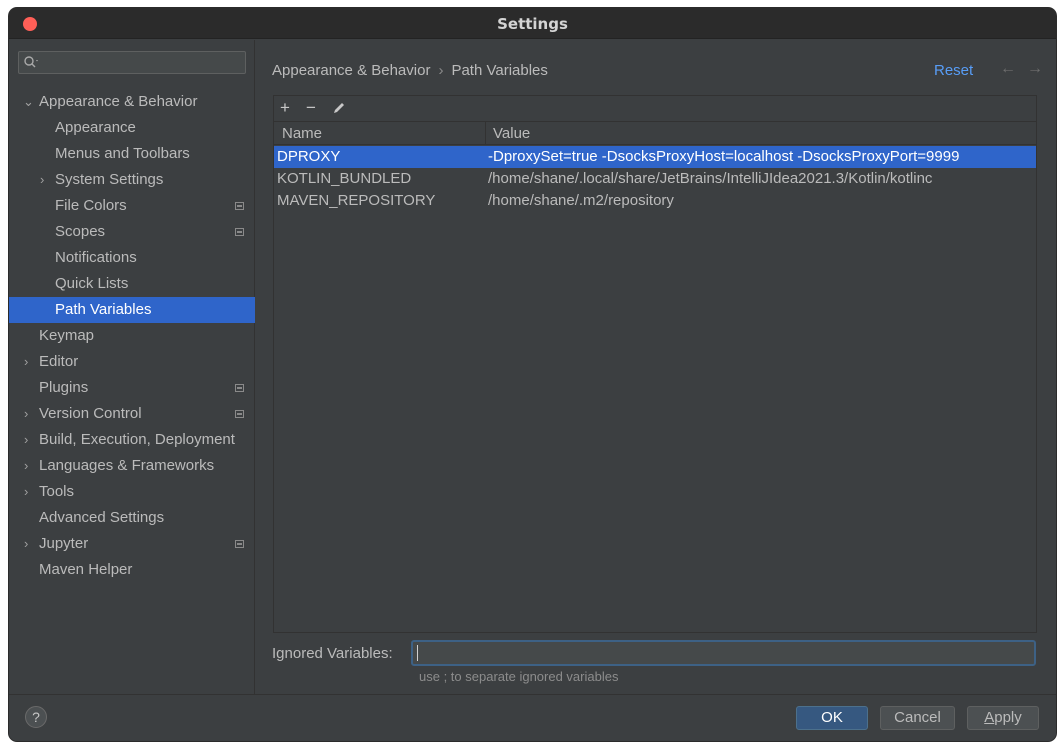 Image resolution: width=1064 pixels, height=750 pixels. What do you see at coordinates (499, 70) in the screenshot?
I see `breadcrumb-current: Path Variables` at bounding box center [499, 70].